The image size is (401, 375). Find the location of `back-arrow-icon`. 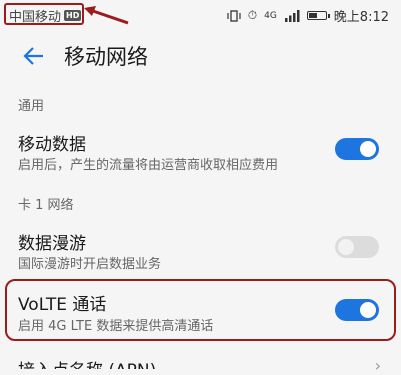

back-arrow-icon is located at coordinates (33, 56).